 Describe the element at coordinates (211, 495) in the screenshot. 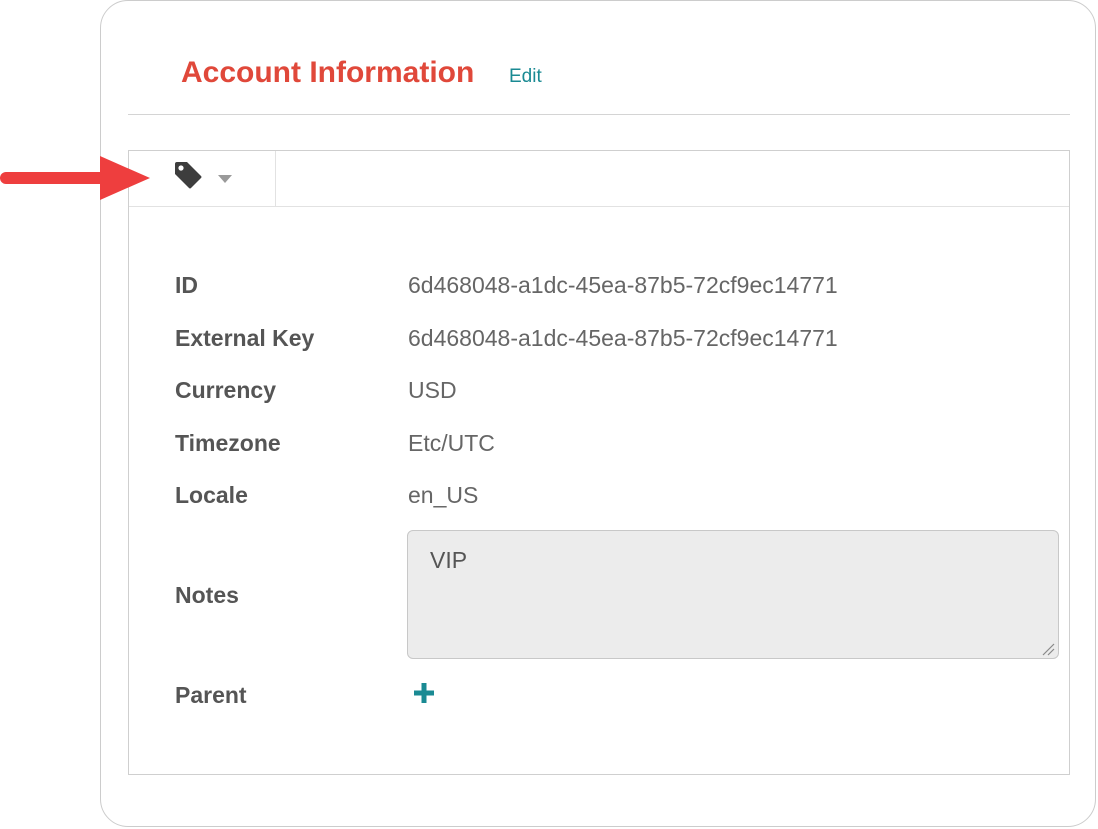

I see `locale-label: Locale` at that location.